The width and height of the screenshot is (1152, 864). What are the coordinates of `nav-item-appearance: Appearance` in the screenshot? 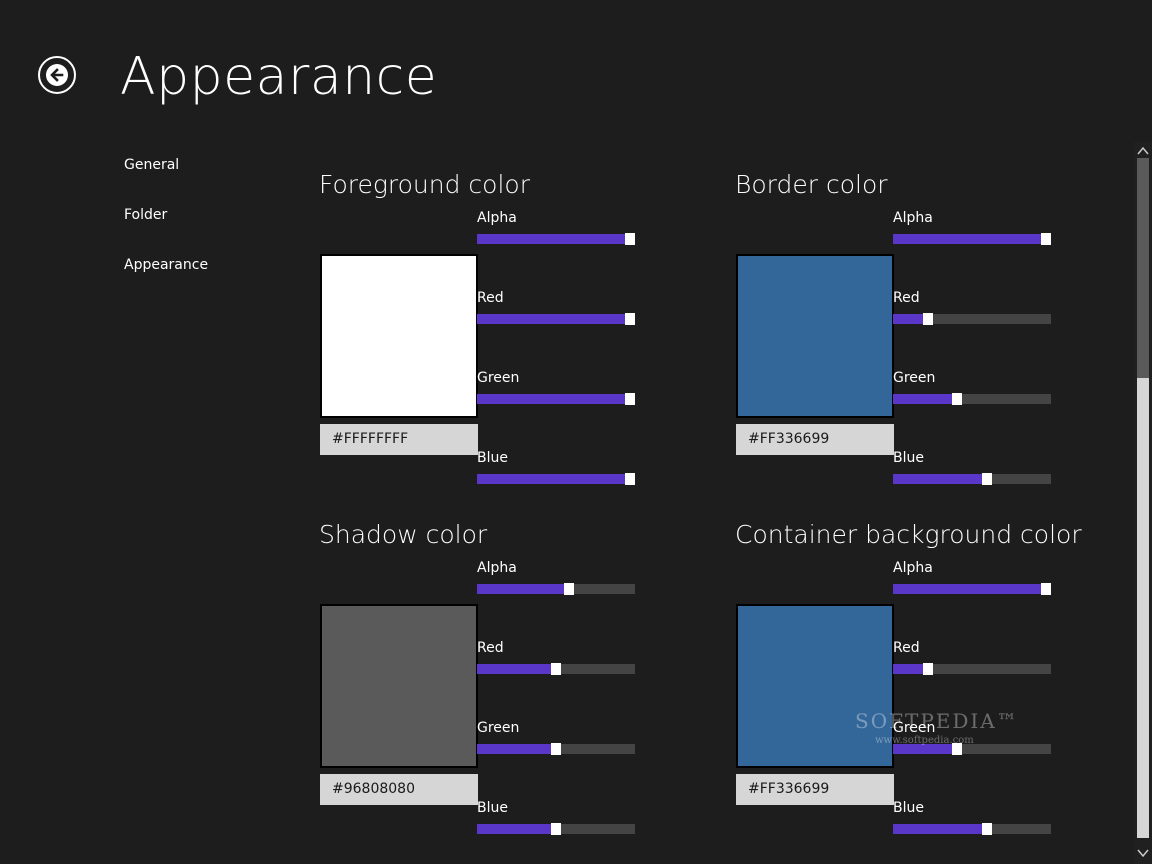 It's located at (166, 280).